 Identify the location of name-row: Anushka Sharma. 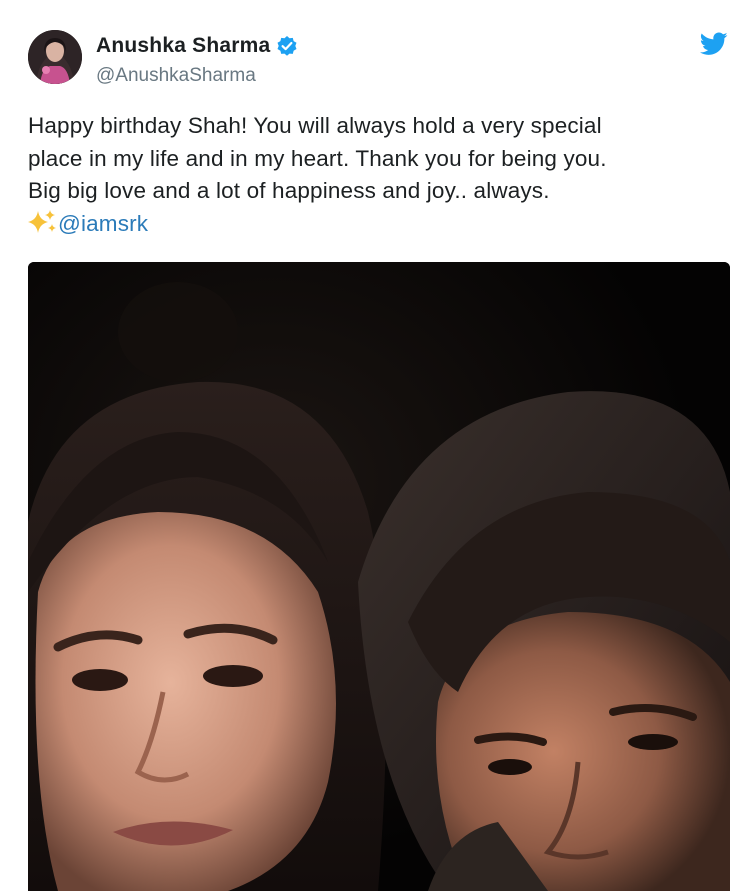
(197, 46).